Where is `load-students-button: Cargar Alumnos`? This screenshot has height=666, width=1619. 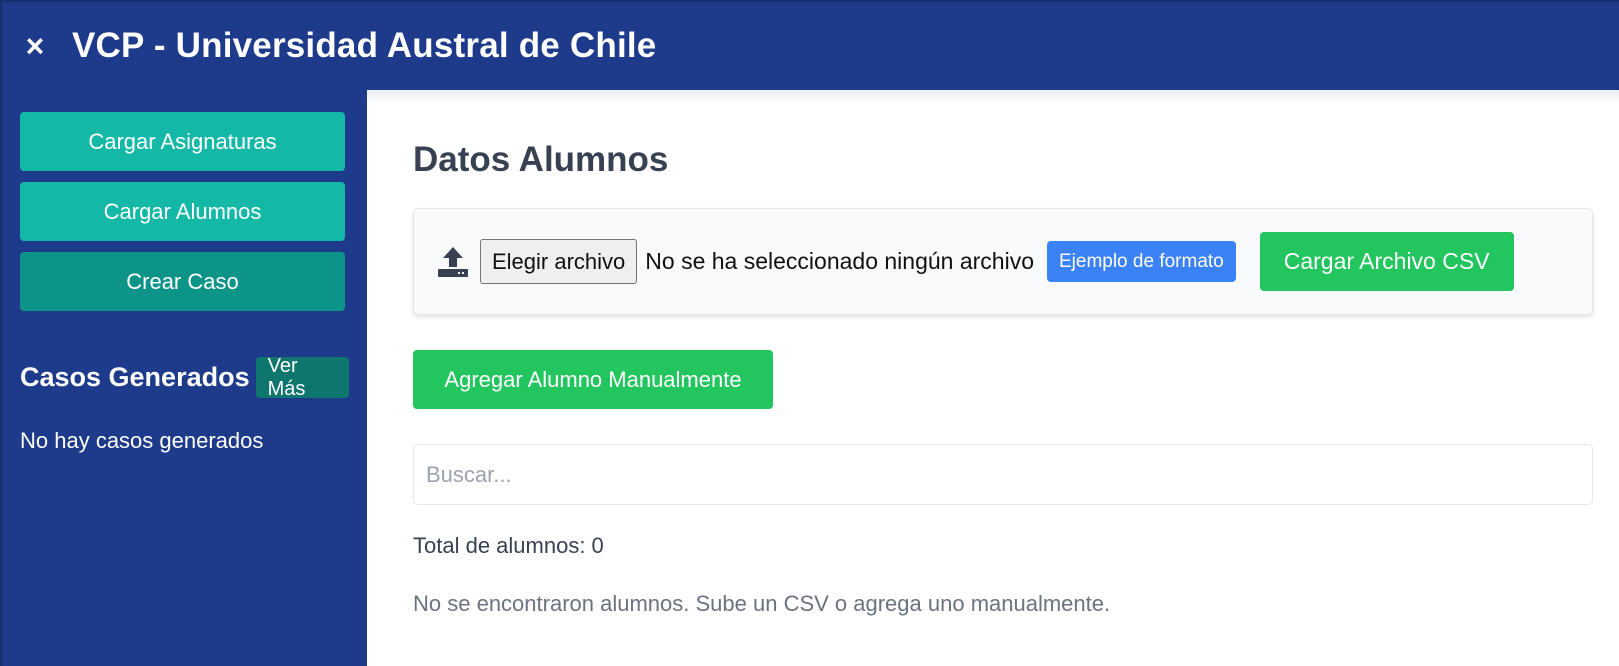
load-students-button: Cargar Alumnos is located at coordinates (182, 211).